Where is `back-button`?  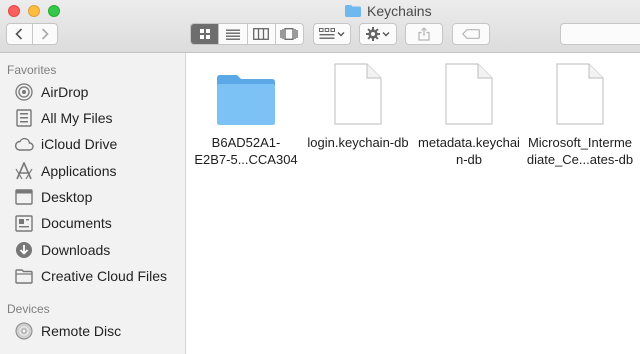 back-button is located at coordinates (19, 34).